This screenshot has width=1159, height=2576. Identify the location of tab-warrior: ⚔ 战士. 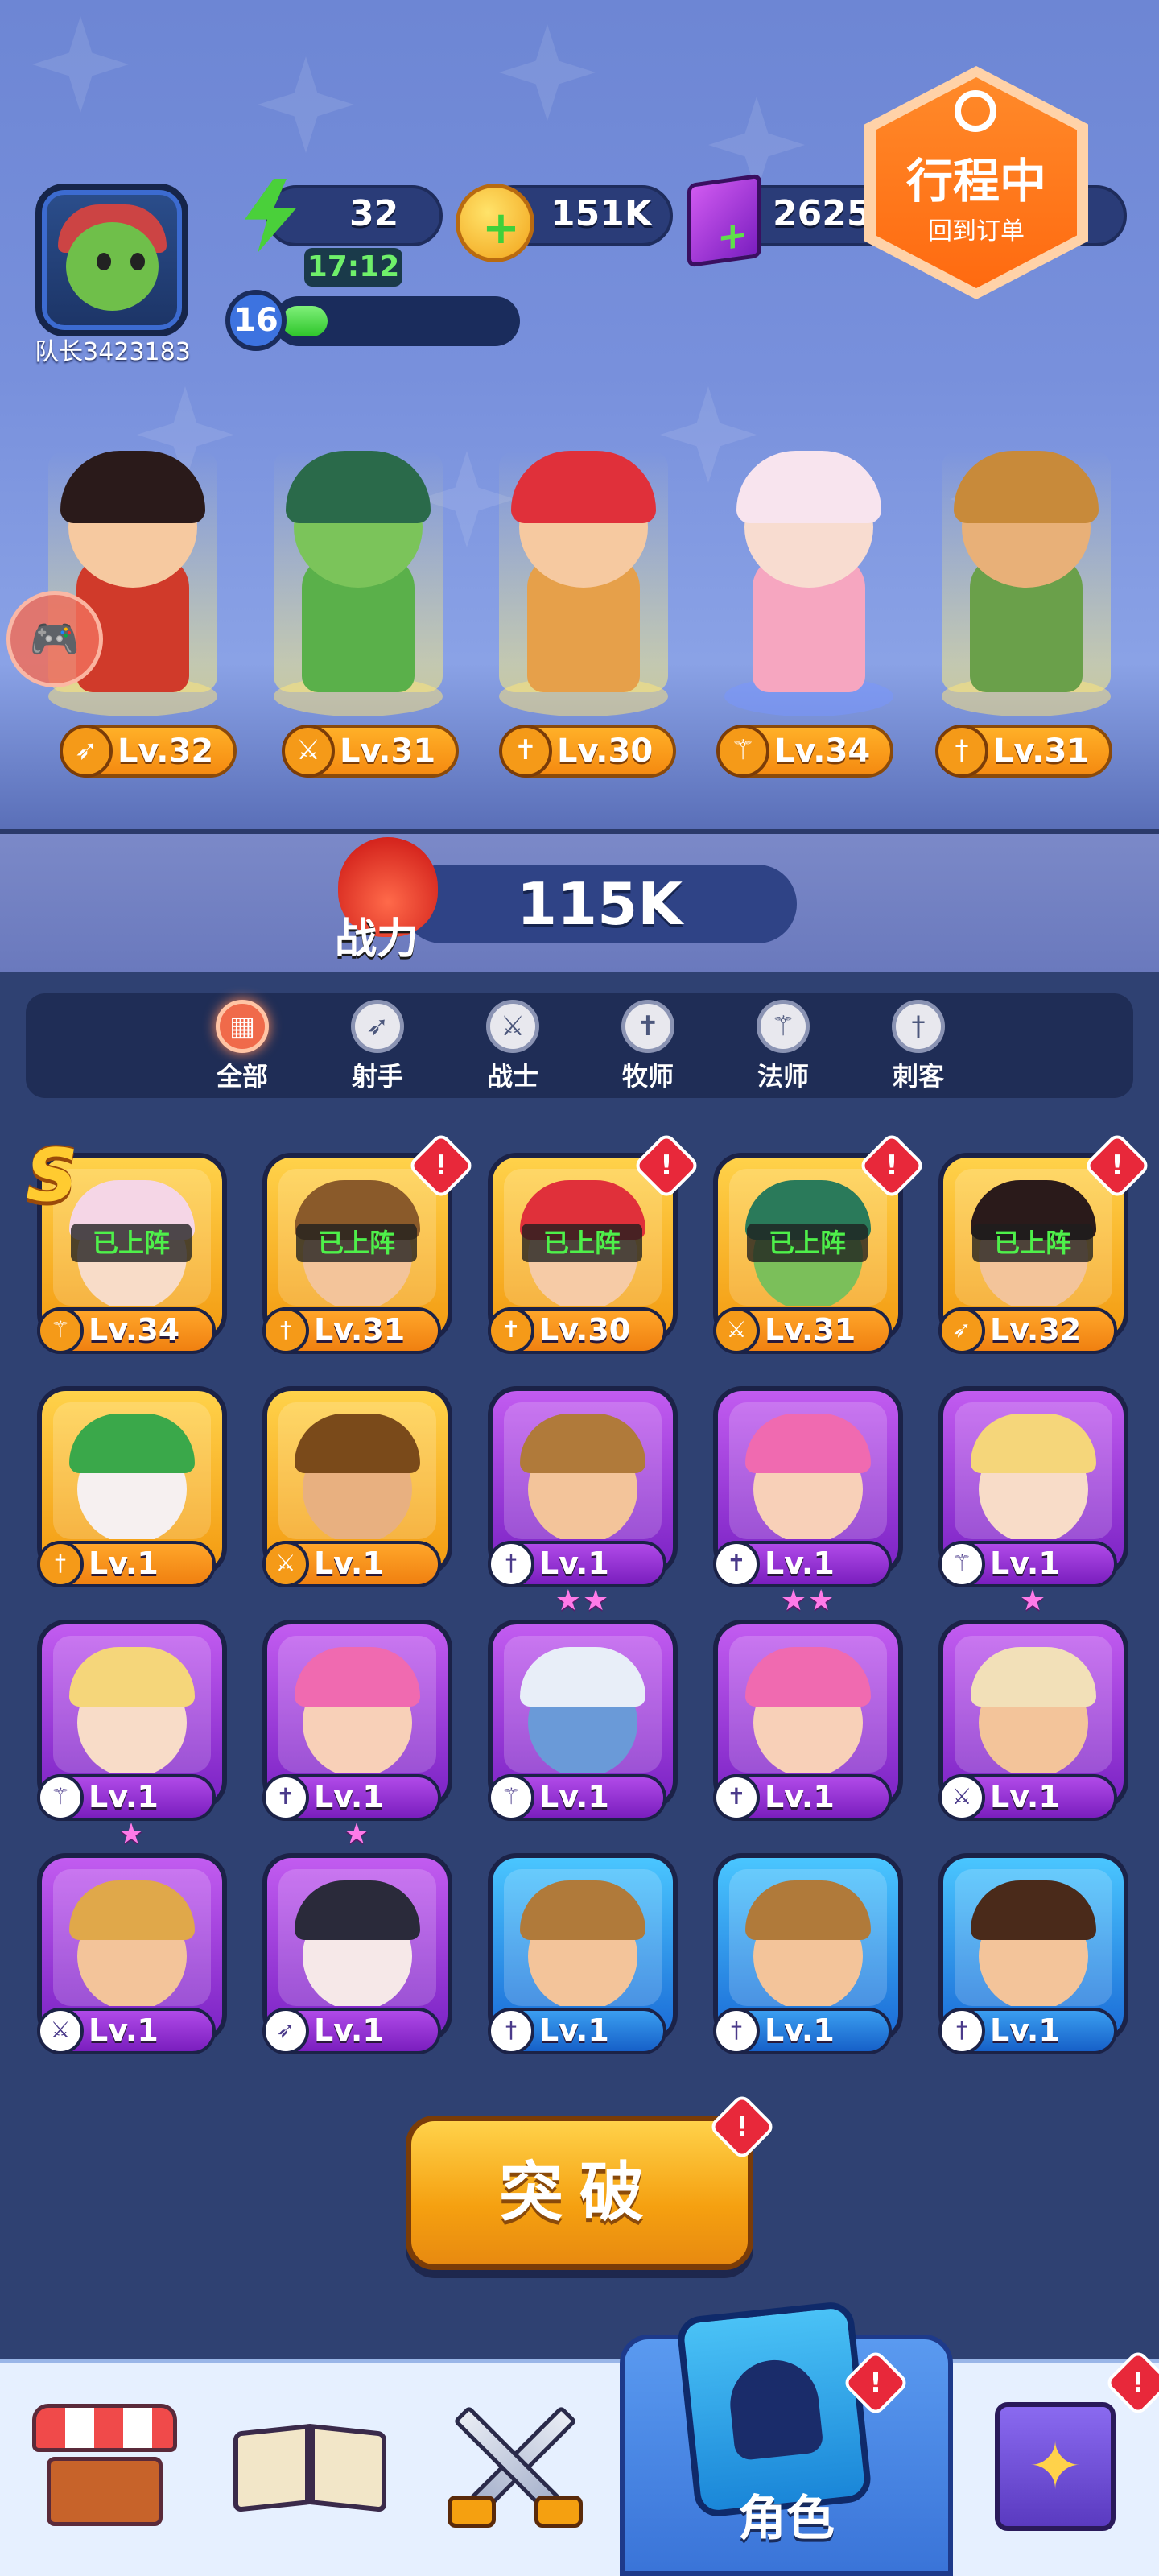
(512, 1048).